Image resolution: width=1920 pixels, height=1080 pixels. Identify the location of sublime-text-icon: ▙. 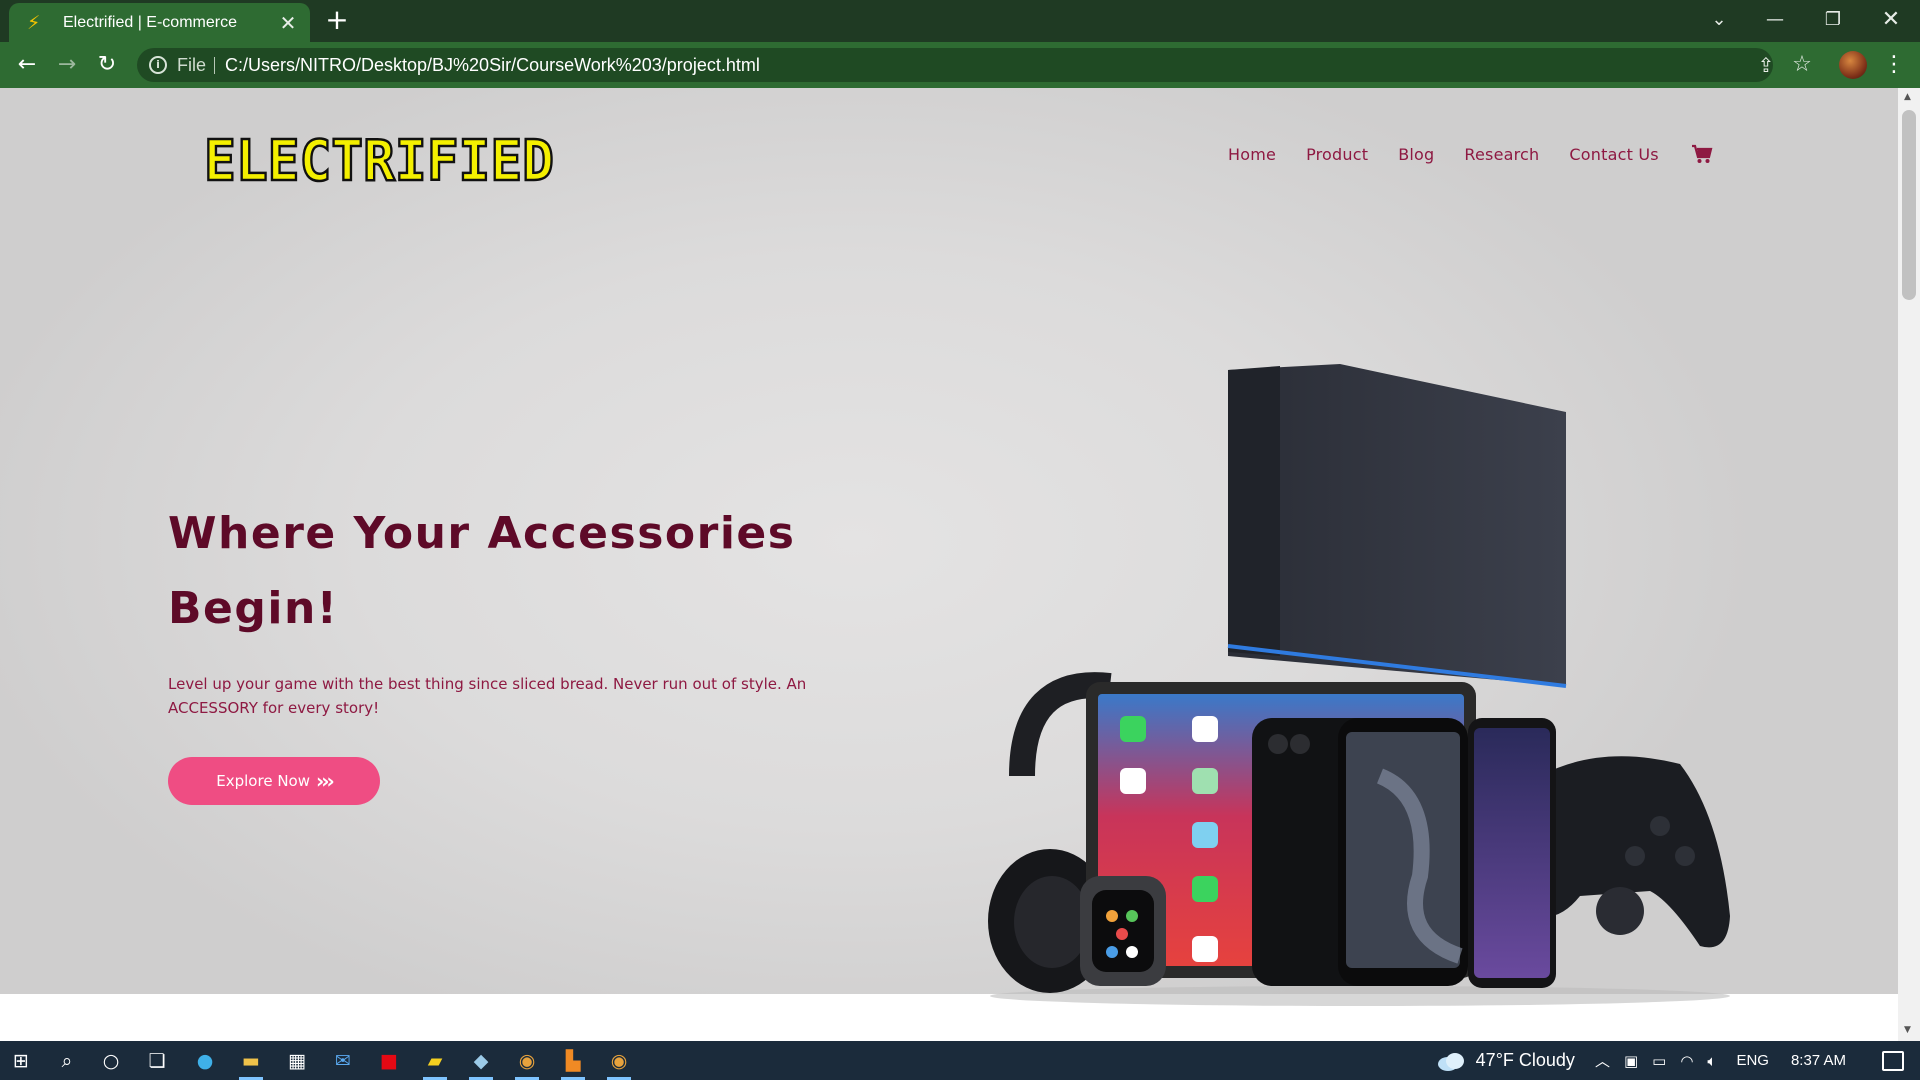
(573, 1063).